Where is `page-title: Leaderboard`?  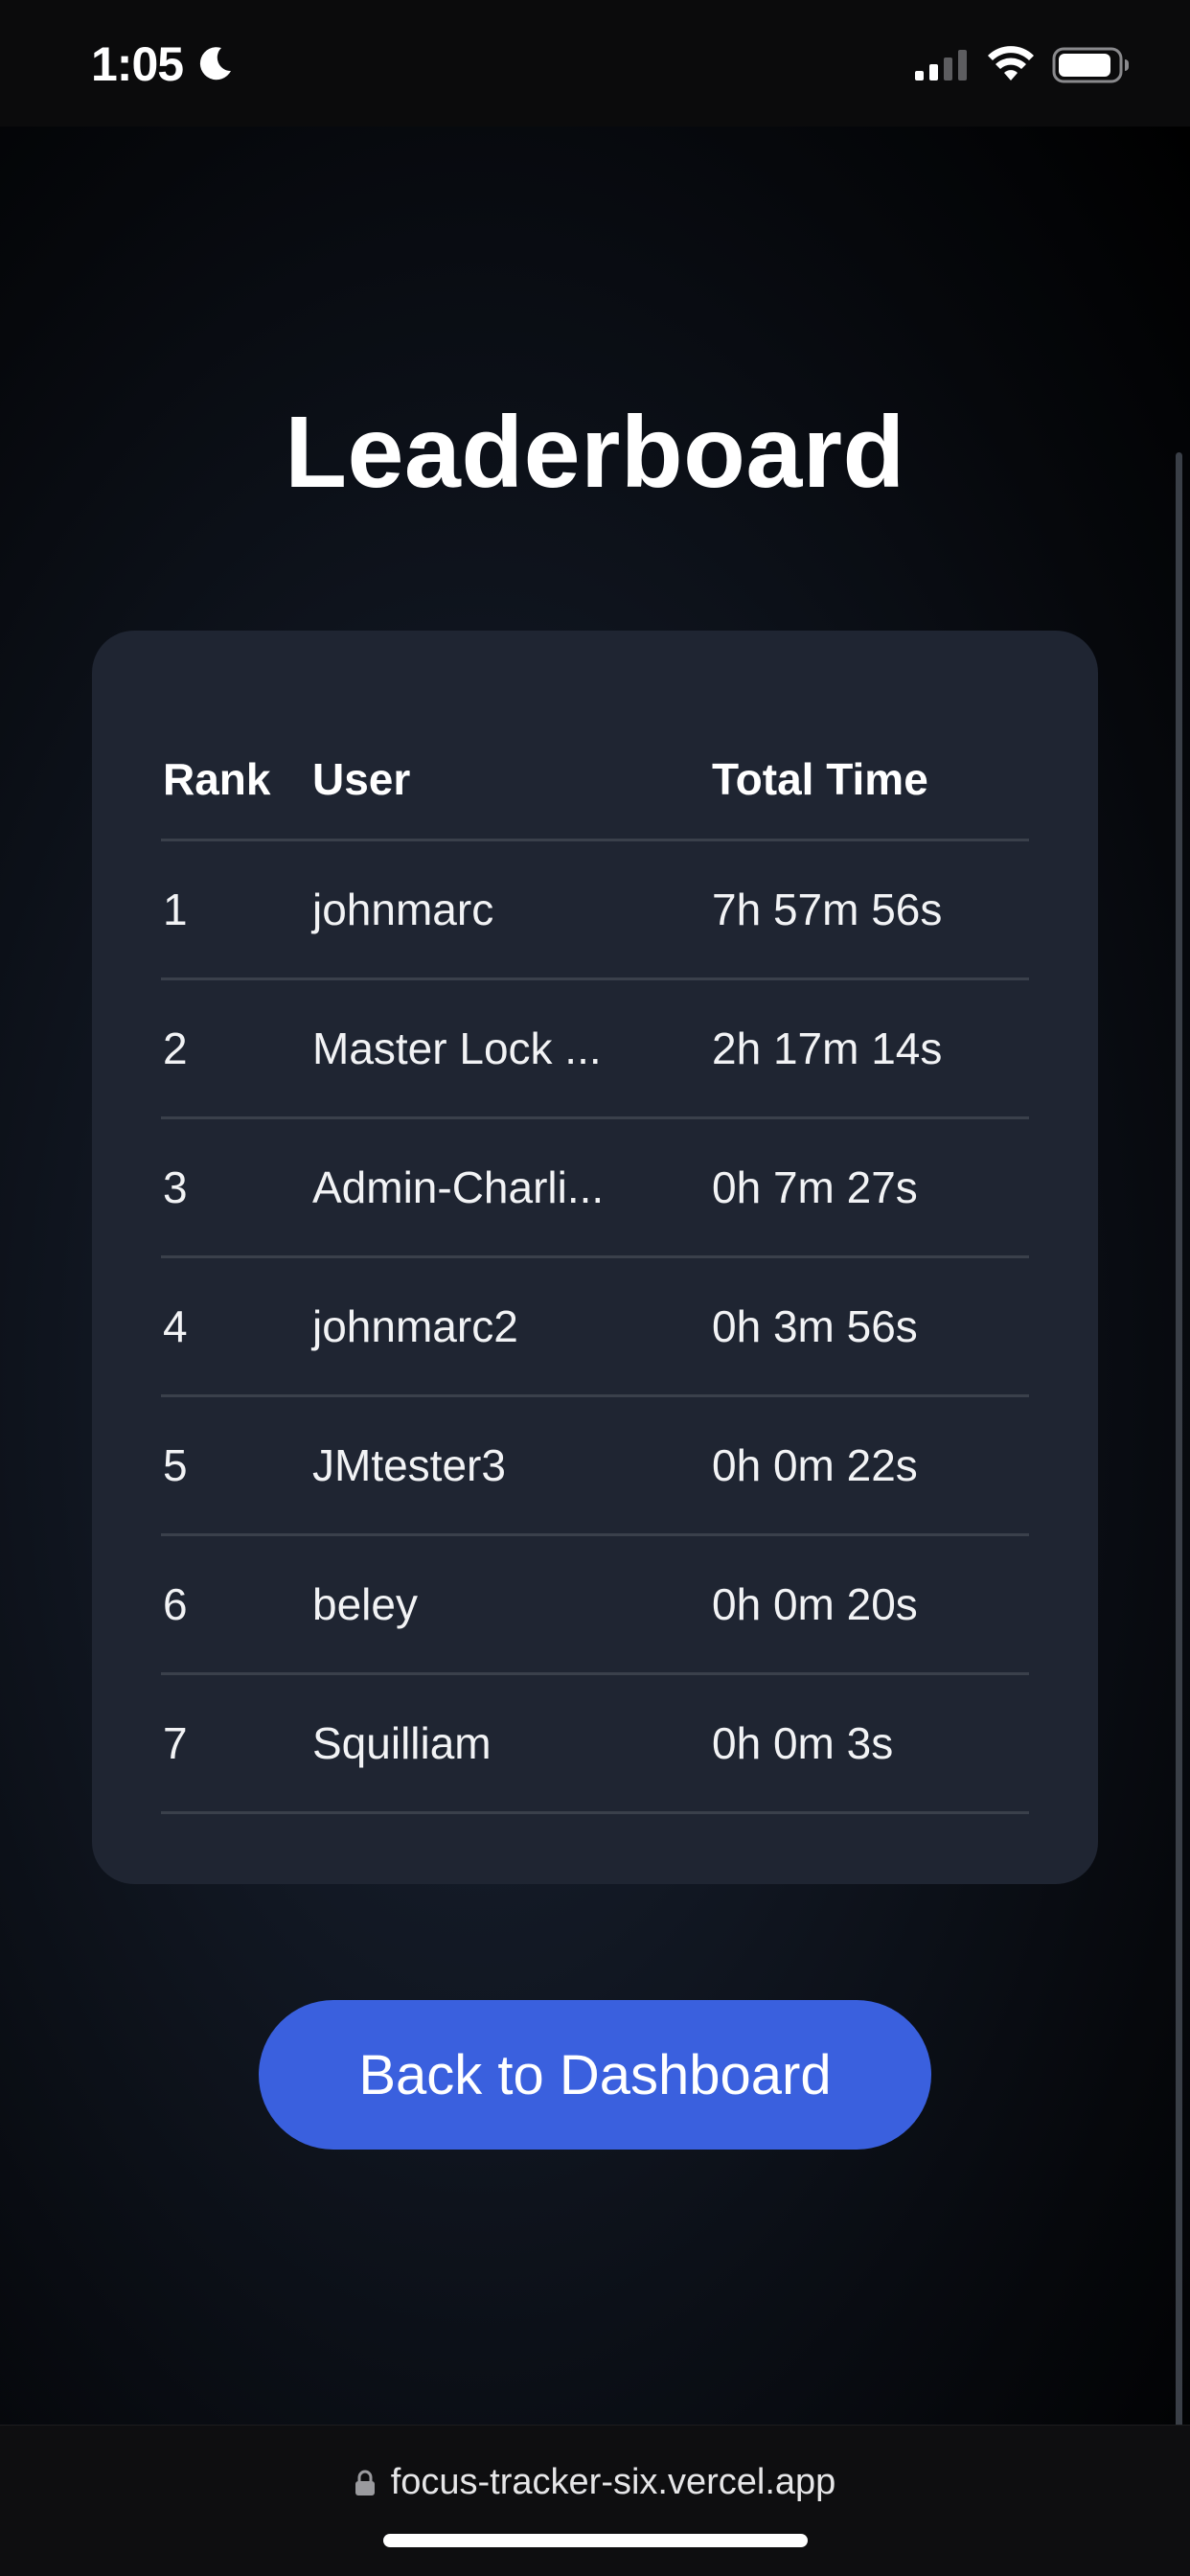 page-title: Leaderboard is located at coordinates (595, 452).